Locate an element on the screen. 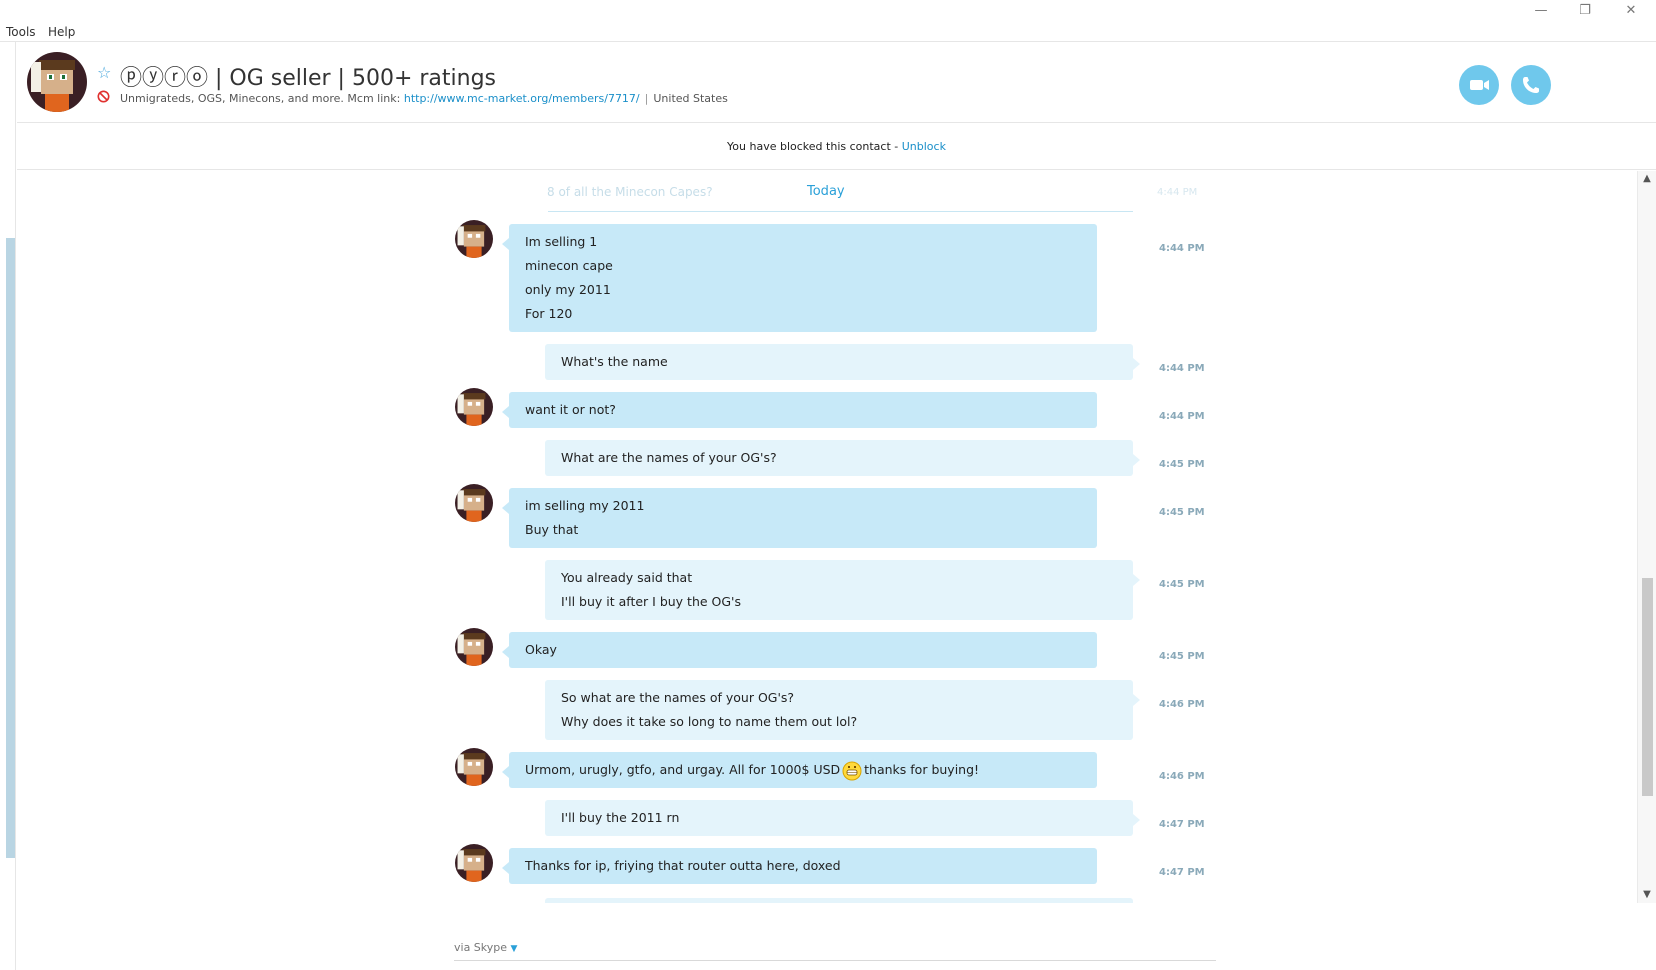 This screenshot has height=970, width=1656. minimize-button: — is located at coordinates (1541, 11).